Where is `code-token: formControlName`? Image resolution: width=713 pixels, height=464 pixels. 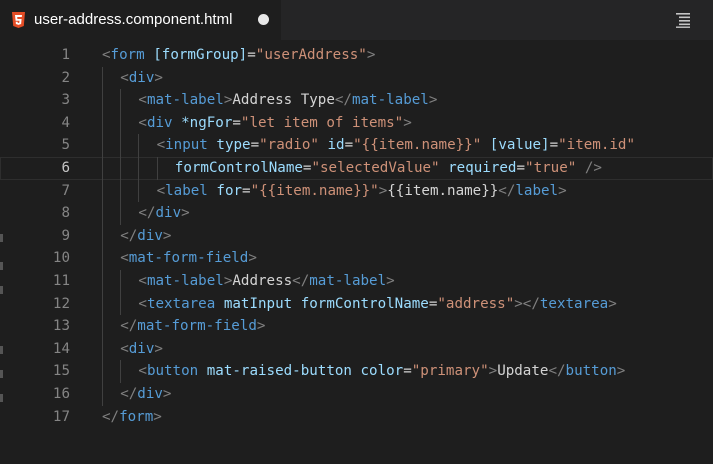 code-token: formControlName is located at coordinates (238, 168).